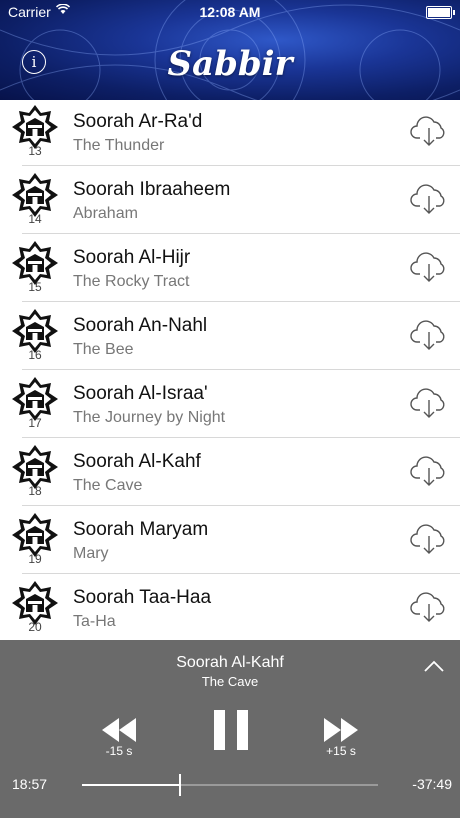 The height and width of the screenshot is (818, 460). I want to click on surah-name: Soorah Al-Israa', so click(140, 393).